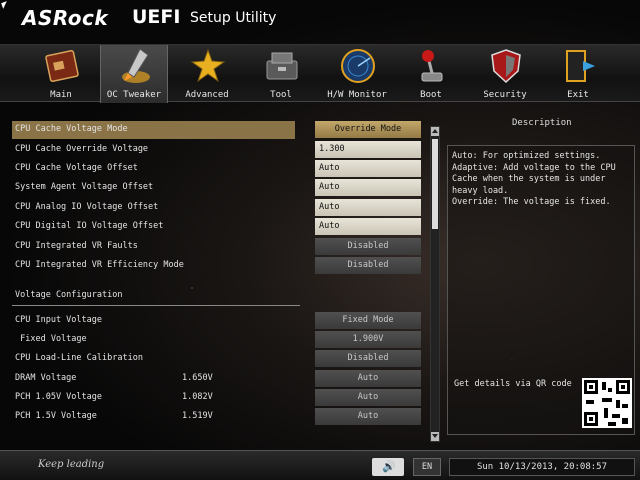 This screenshot has height=480, width=640. What do you see at coordinates (542, 123) in the screenshot?
I see `description-title: Description` at bounding box center [542, 123].